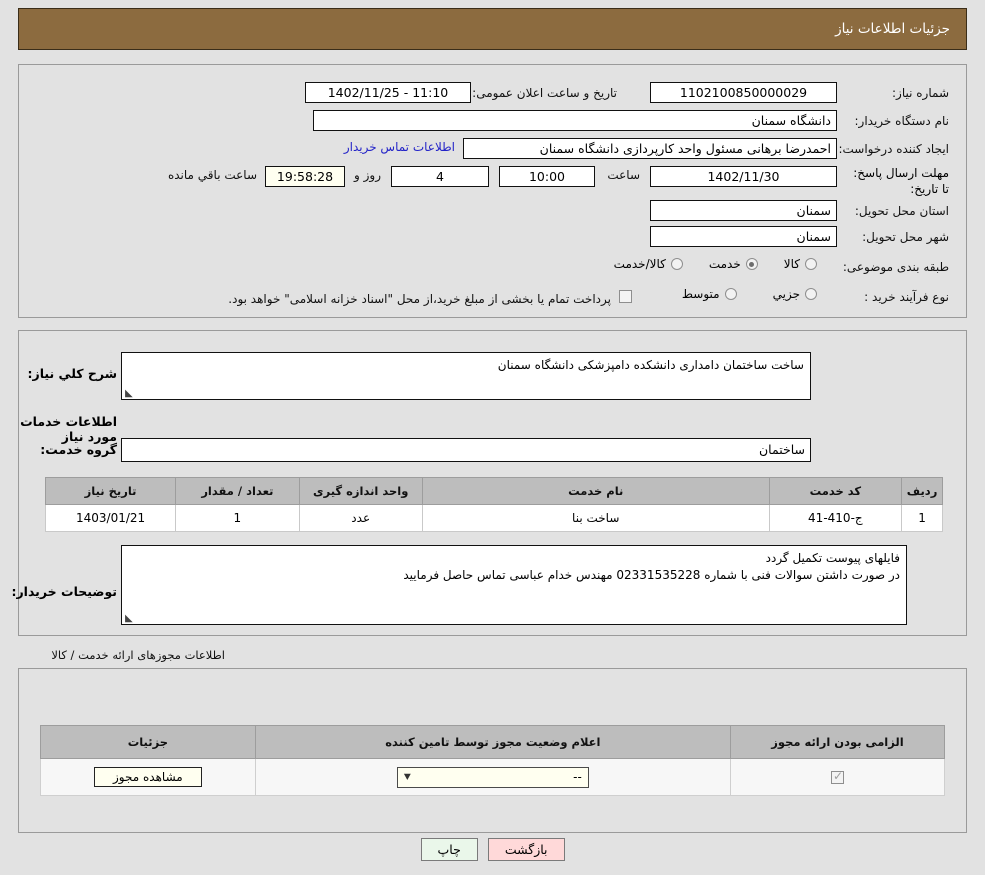 This screenshot has height=875, width=985. Describe the element at coordinates (724, 264) in the screenshot. I see `category-option-label: خدمت` at that location.